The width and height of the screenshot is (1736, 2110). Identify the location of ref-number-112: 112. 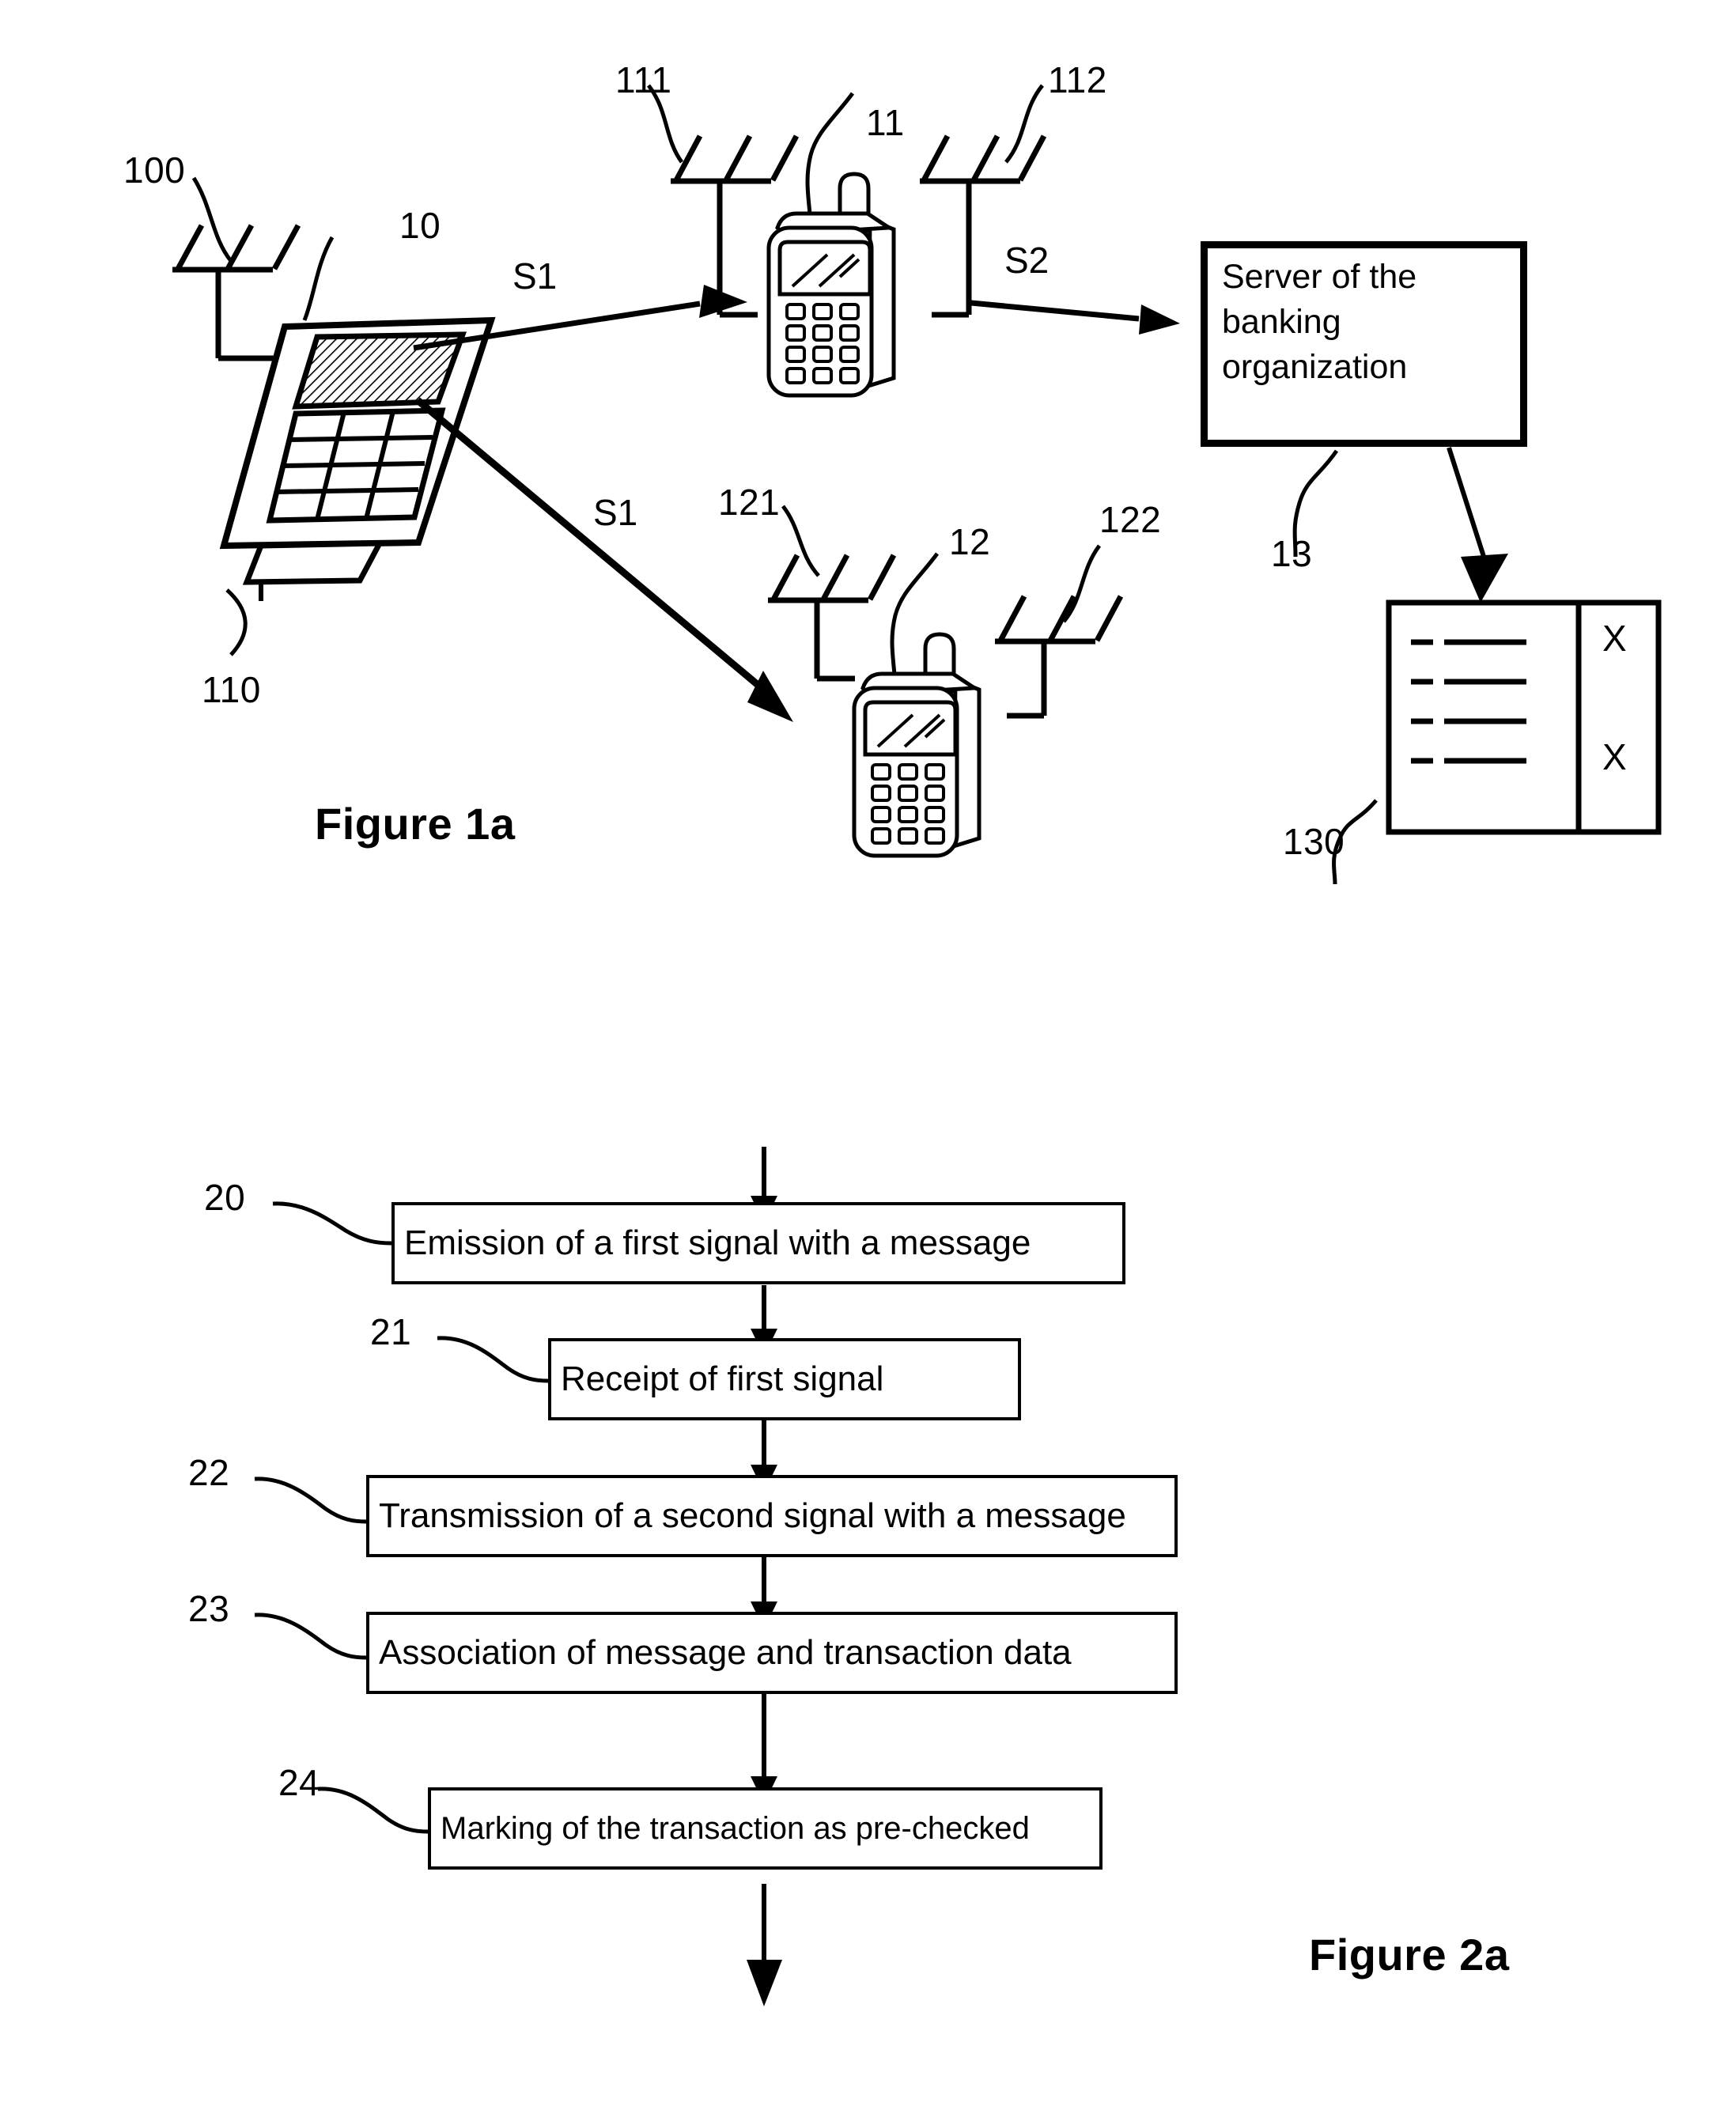
(1078, 79).